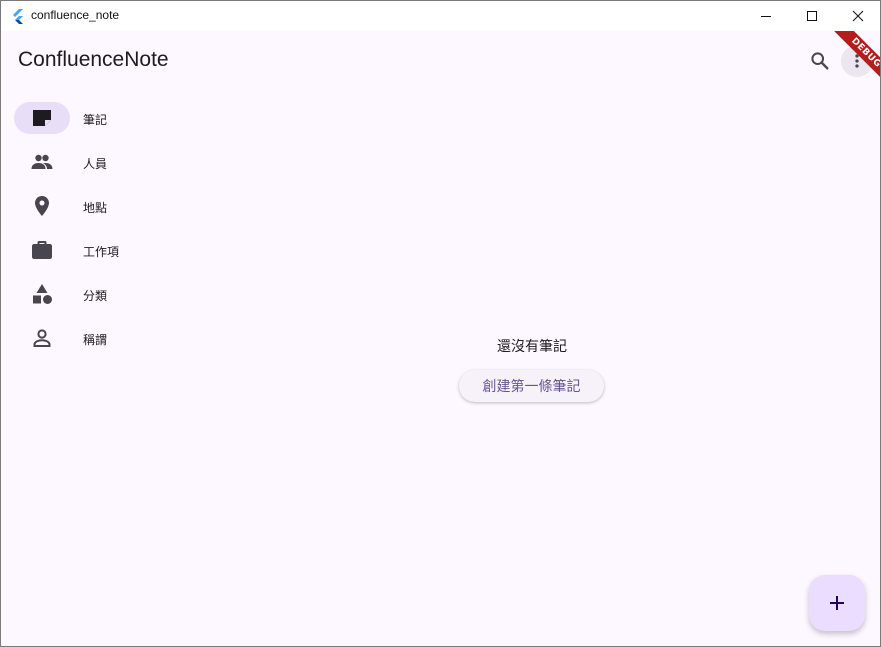  I want to click on nav-label-places: 地點, so click(95, 208).